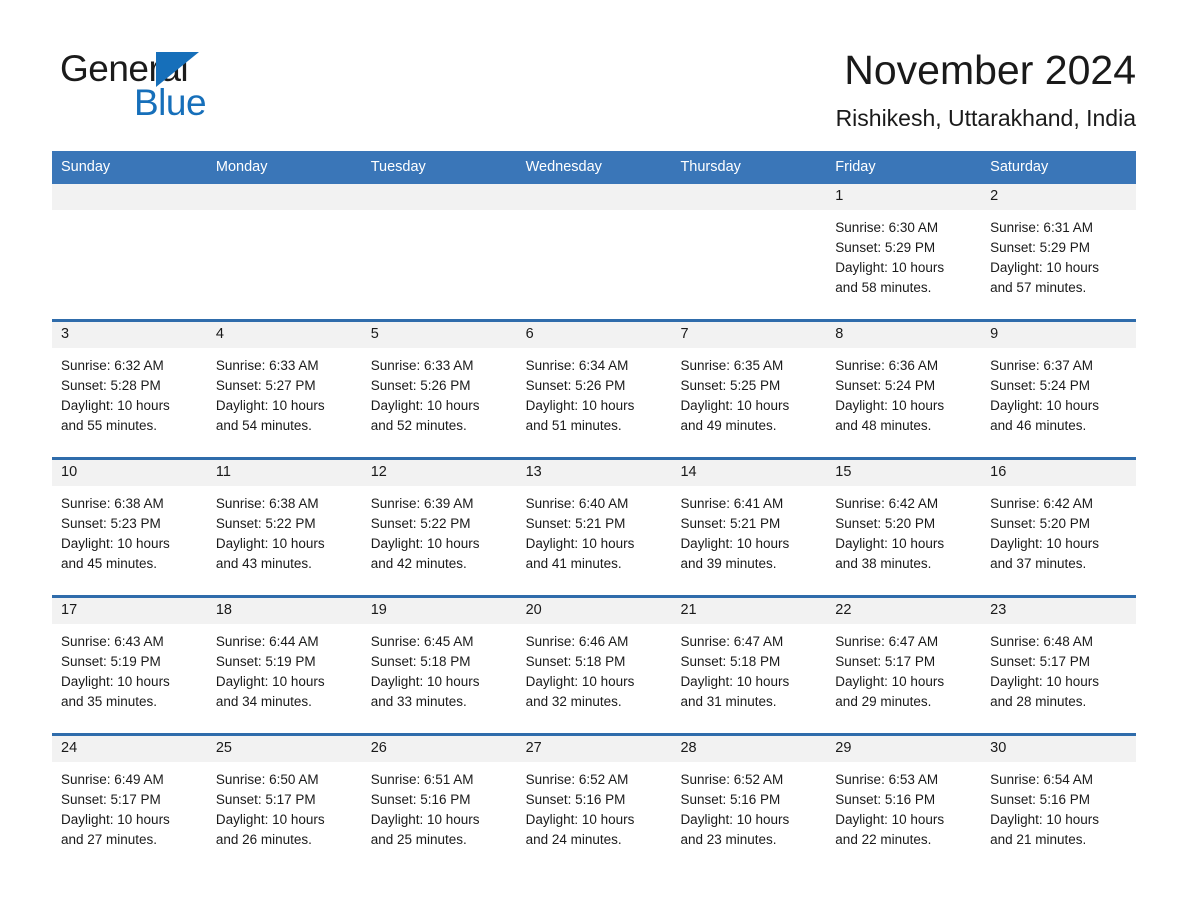  Describe the element at coordinates (109, 840) in the screenshot. I see `day-detail-line: and 27 minutes.` at that location.